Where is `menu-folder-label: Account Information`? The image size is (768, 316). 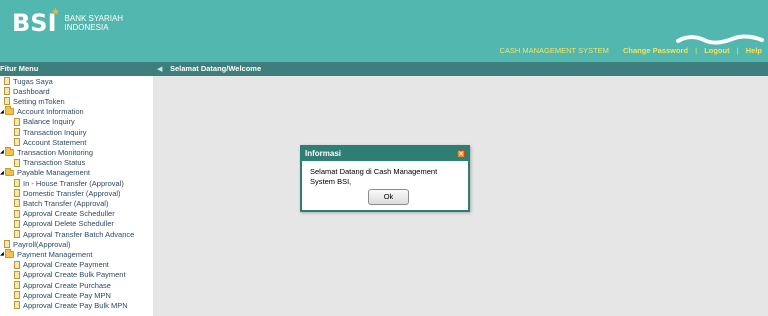
menu-folder-label: Account Information is located at coordinates (50, 112).